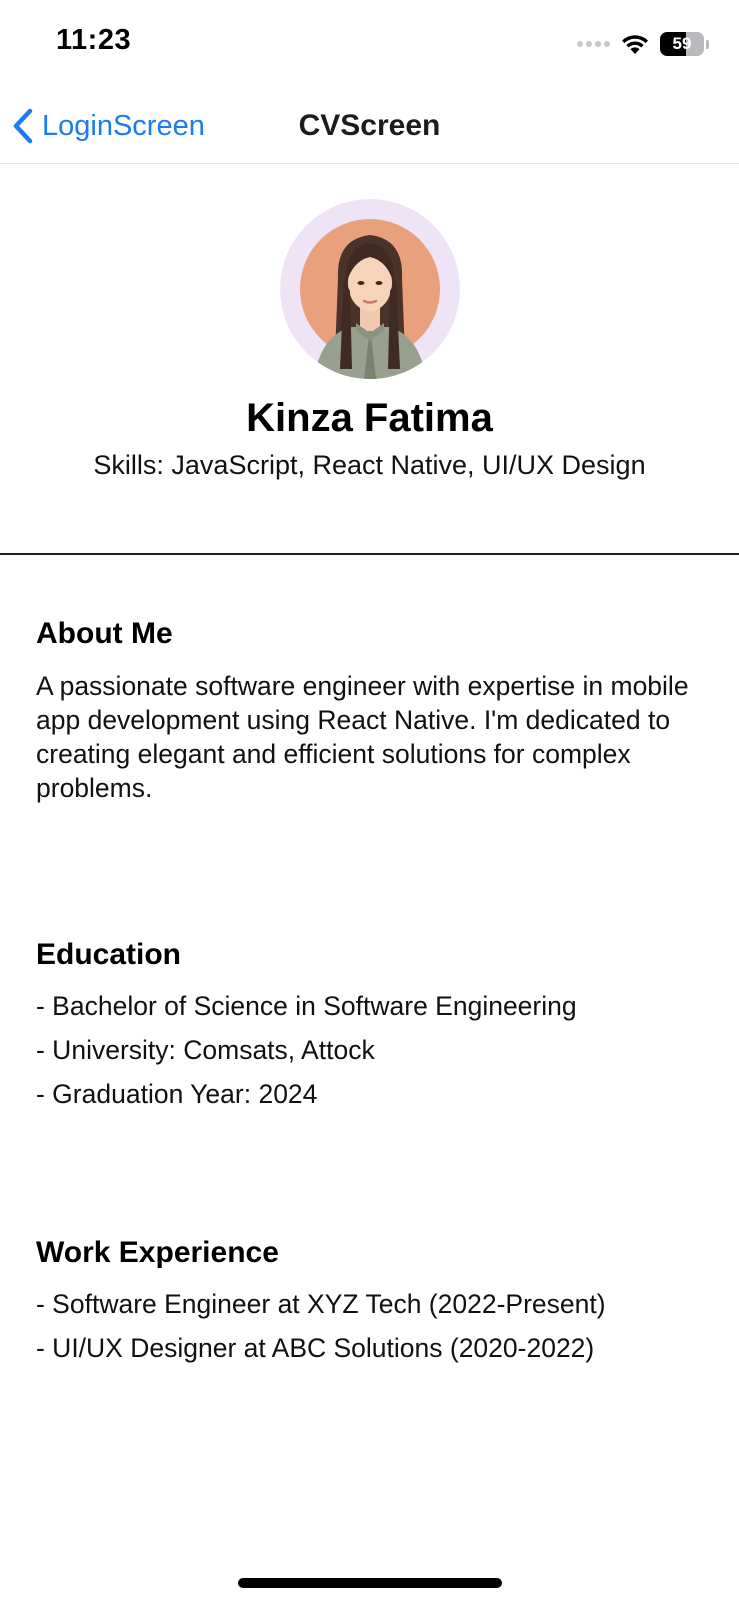  Describe the element at coordinates (593, 44) in the screenshot. I see `cellular-signal-icon` at that location.